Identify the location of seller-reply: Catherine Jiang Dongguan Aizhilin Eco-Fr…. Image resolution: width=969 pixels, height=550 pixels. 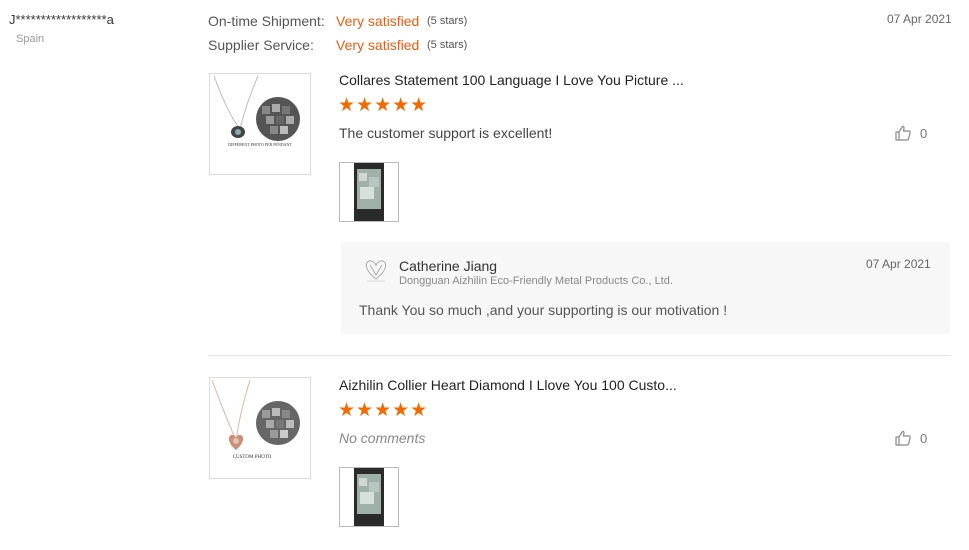
(645, 288).